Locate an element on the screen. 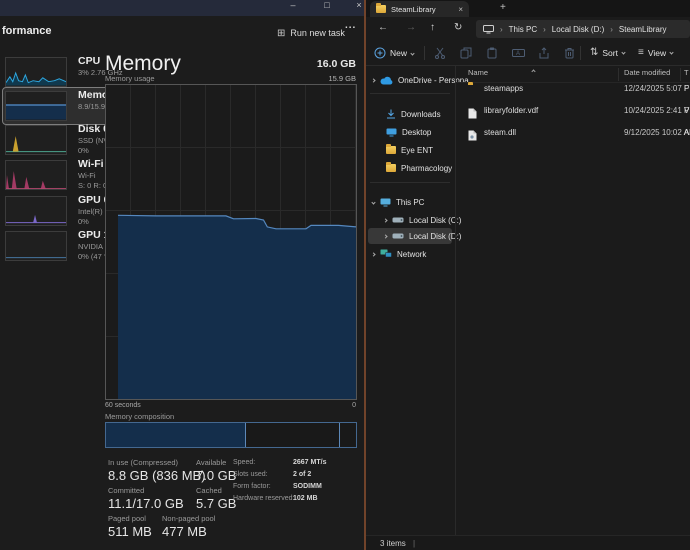  sidebar-item-eye-ent: Eye ENT is located at coordinates (409, 150).